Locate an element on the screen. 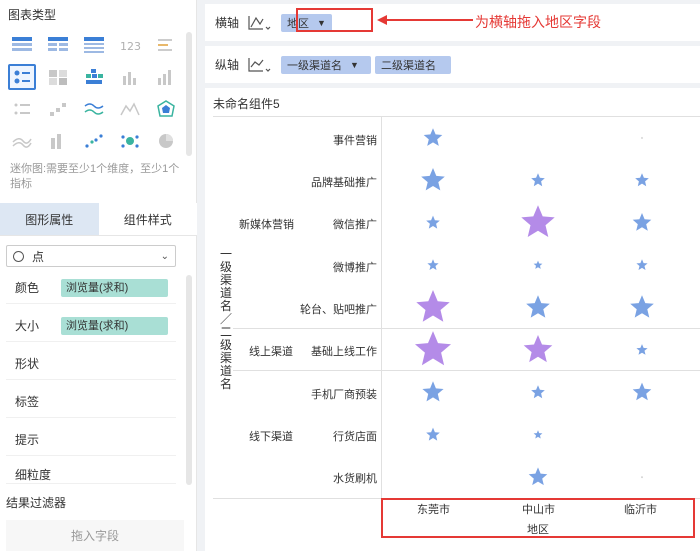 Image resolution: width=700 pixels, height=551 pixels. filter-drop-zone: 拖入字段 is located at coordinates (95, 535).